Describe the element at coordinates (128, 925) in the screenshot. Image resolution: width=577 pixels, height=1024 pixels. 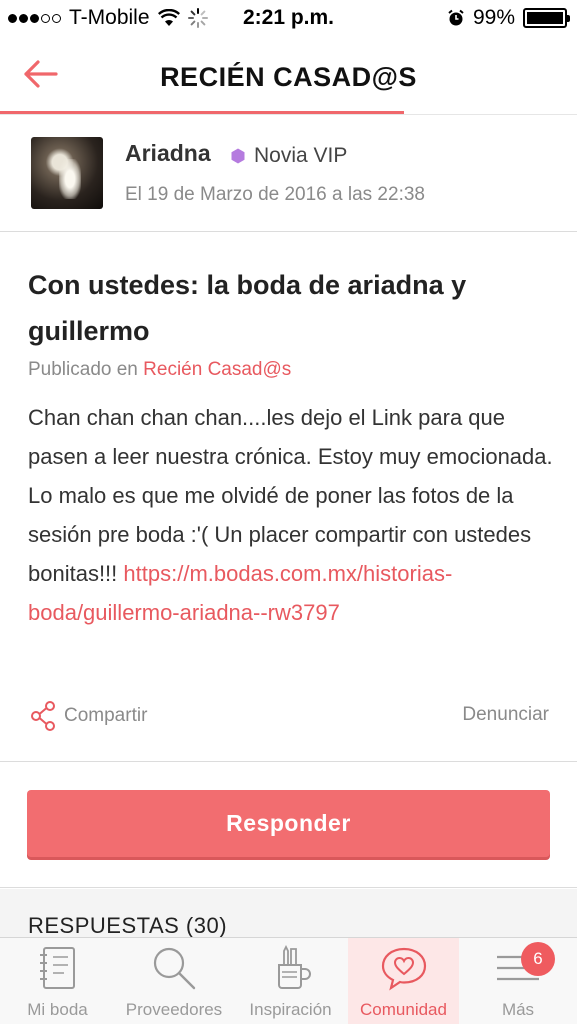
I see `replies-title: RESPUESTAS (30)` at that location.